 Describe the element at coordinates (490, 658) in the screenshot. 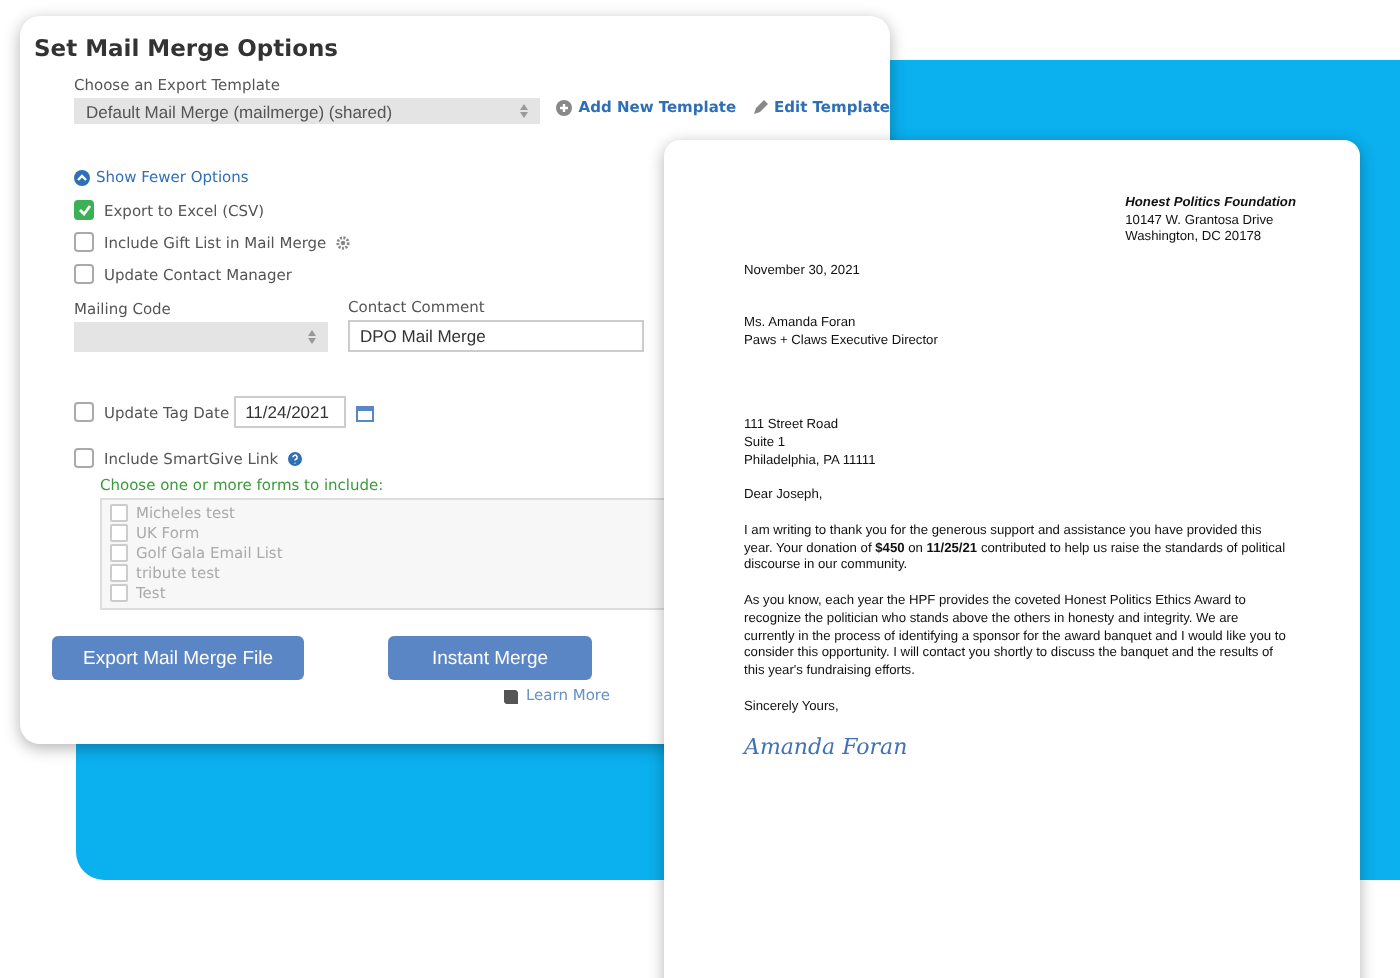

I see `instant-merge-button: Instant Merge` at that location.